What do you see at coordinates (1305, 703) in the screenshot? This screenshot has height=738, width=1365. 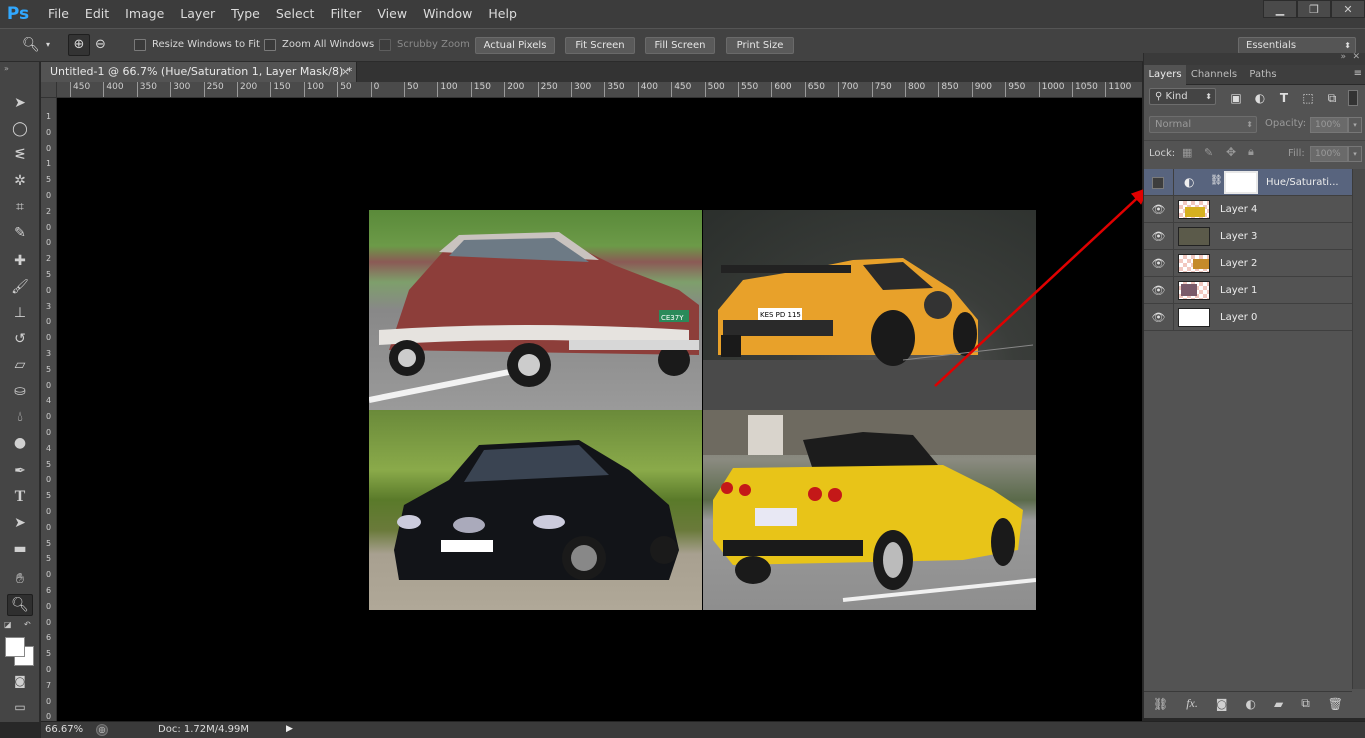 I see `new-layer-icon: ⧉` at bounding box center [1305, 703].